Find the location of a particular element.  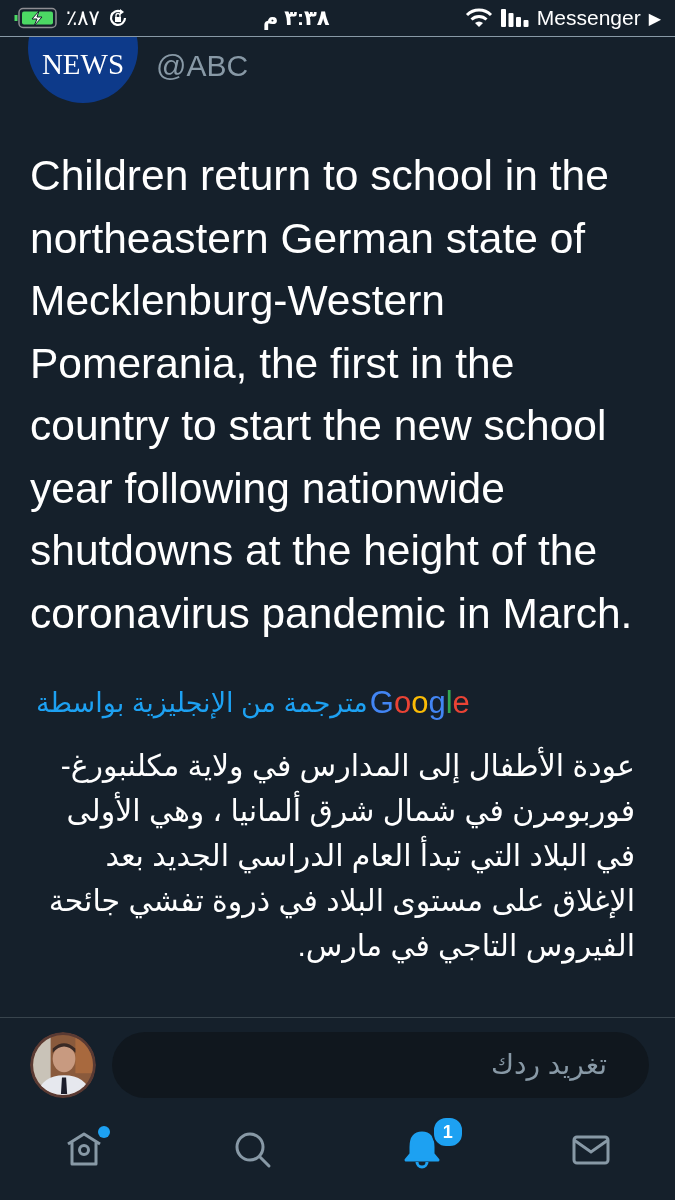

back-arrow: ▶ is located at coordinates (654, 18).